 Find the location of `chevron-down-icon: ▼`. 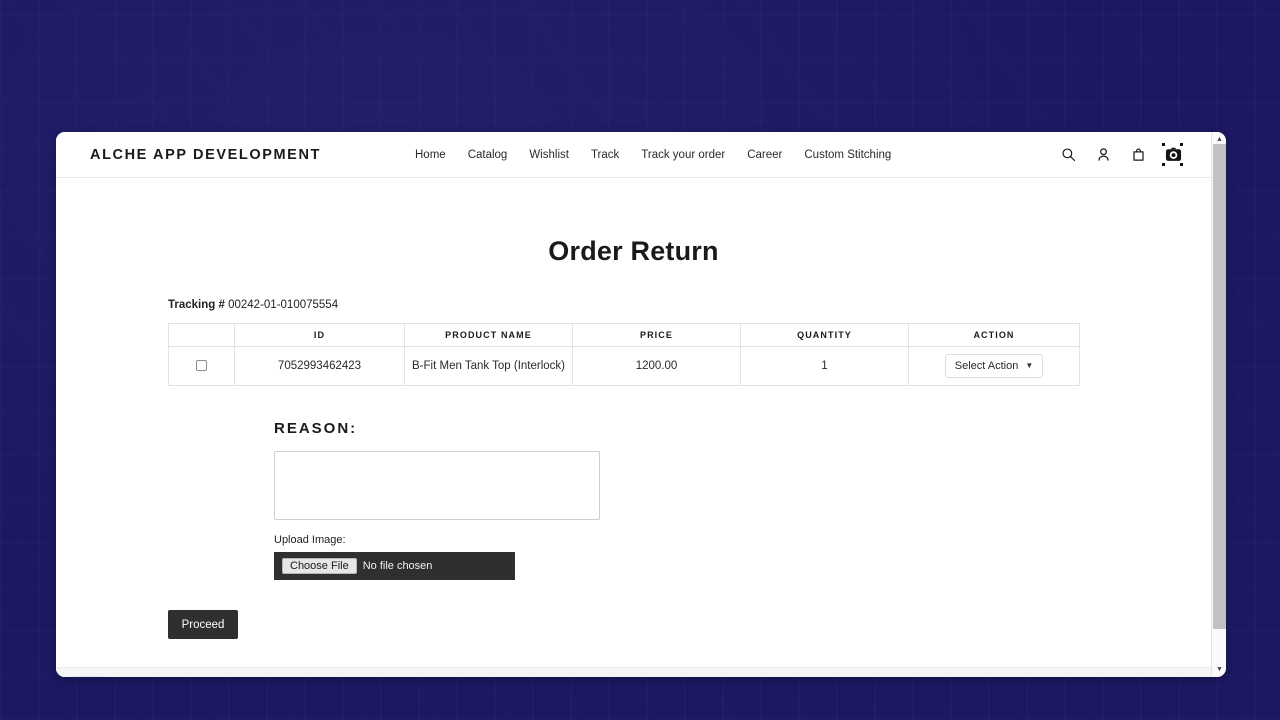

chevron-down-icon: ▼ is located at coordinates (1029, 365).